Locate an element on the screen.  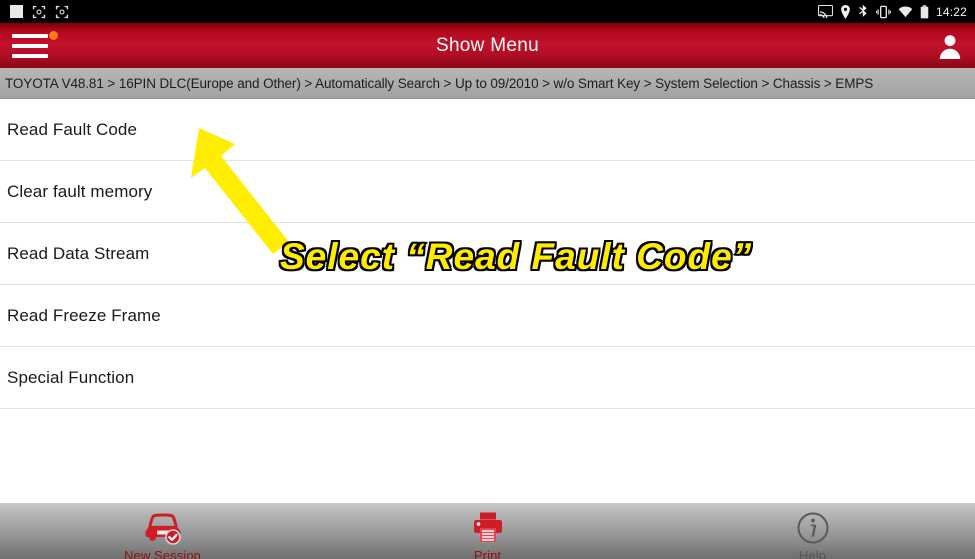
menu-item-special-function: Special Function is located at coordinates (487, 378).